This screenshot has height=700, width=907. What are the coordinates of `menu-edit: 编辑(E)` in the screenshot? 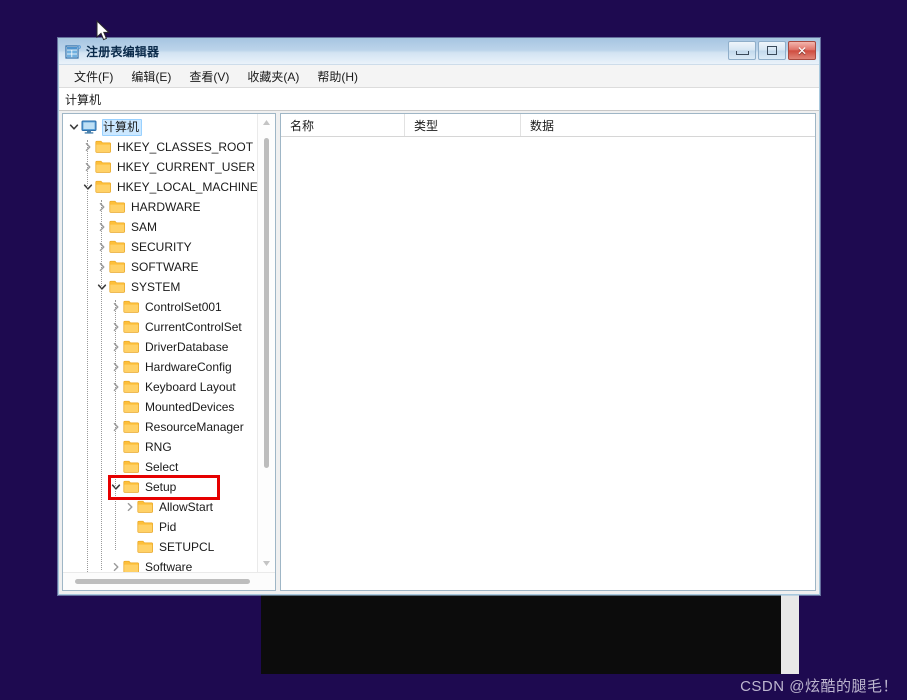 It's located at (151, 76).